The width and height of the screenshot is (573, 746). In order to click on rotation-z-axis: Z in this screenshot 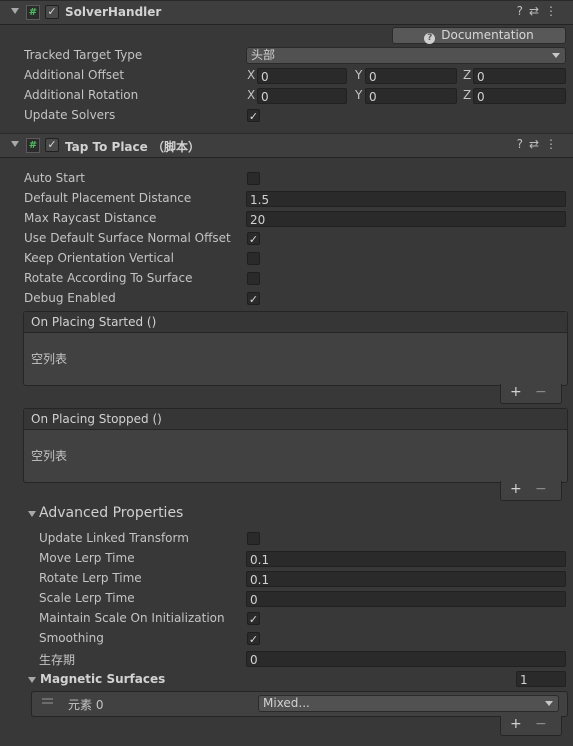, I will do `click(467, 95)`.